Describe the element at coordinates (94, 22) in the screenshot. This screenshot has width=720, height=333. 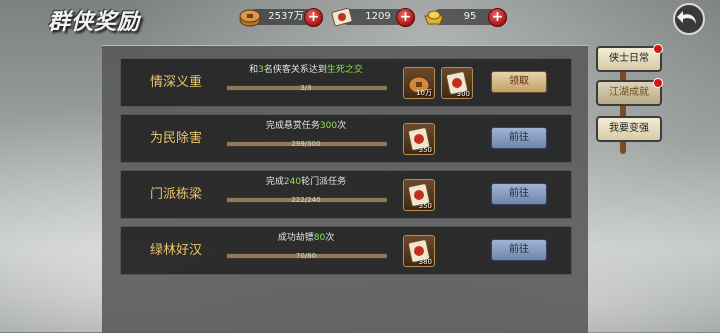
I see `page-title: 群侠奖励` at that location.